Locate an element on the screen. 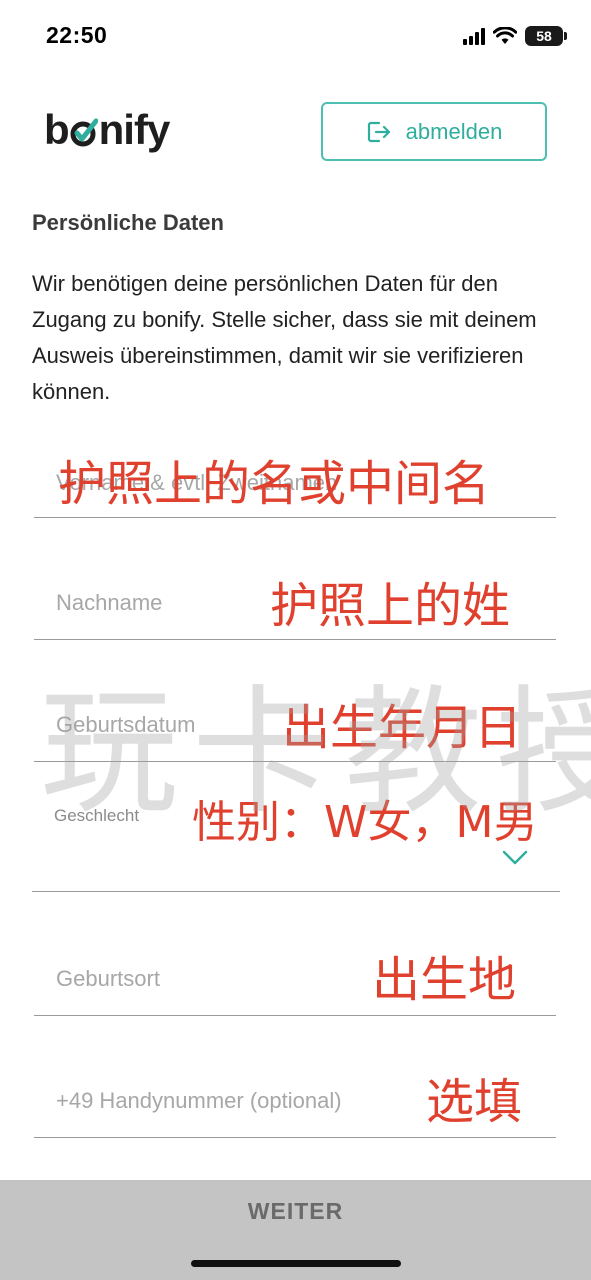 This screenshot has height=1280, width=591. phone-annotation: 选填 is located at coordinates (474, 1102).